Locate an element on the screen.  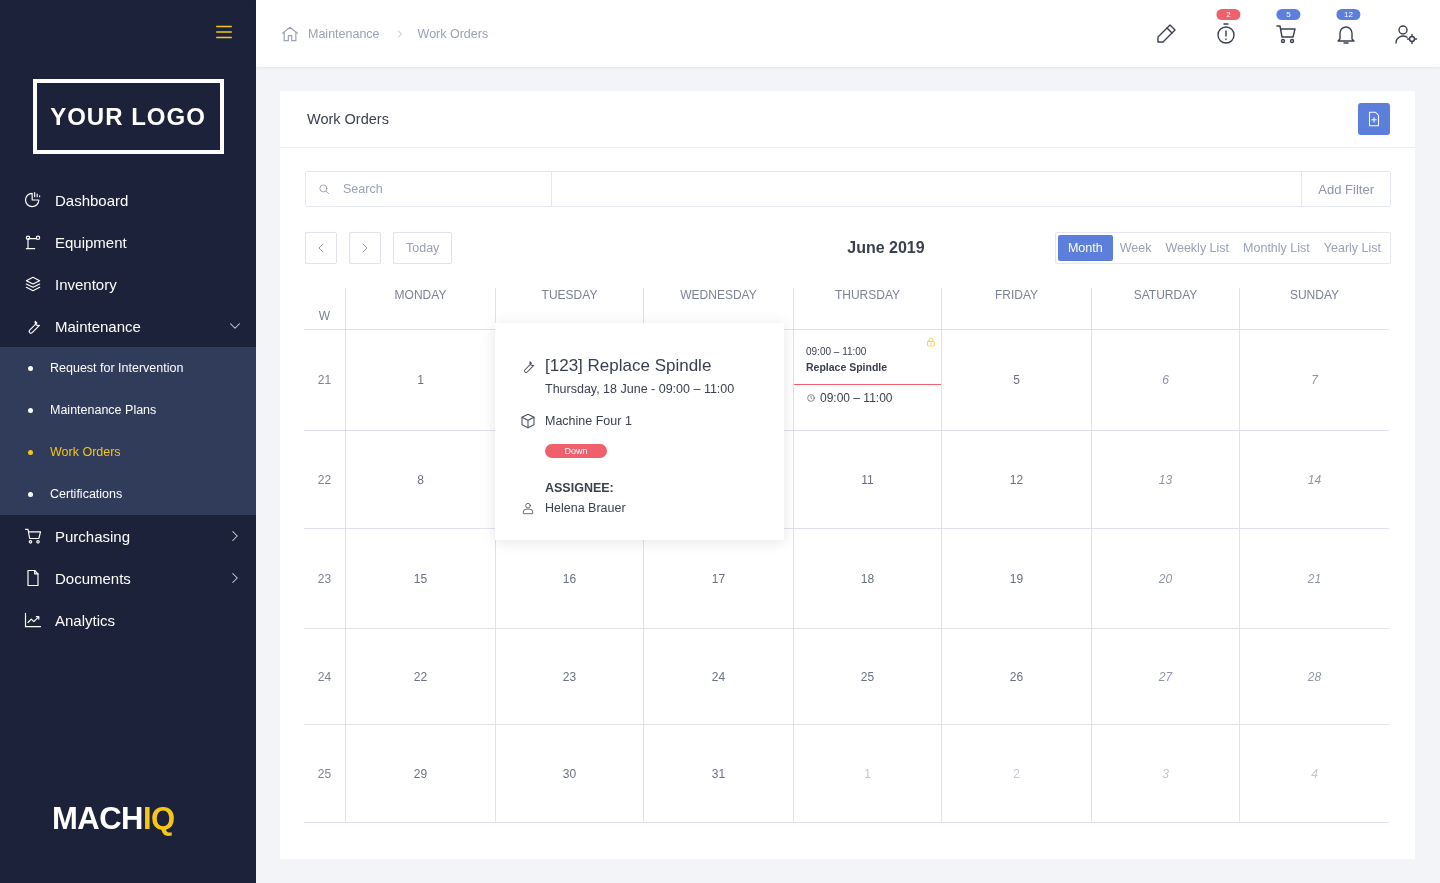
day-number: 16 is located at coordinates (569, 578).